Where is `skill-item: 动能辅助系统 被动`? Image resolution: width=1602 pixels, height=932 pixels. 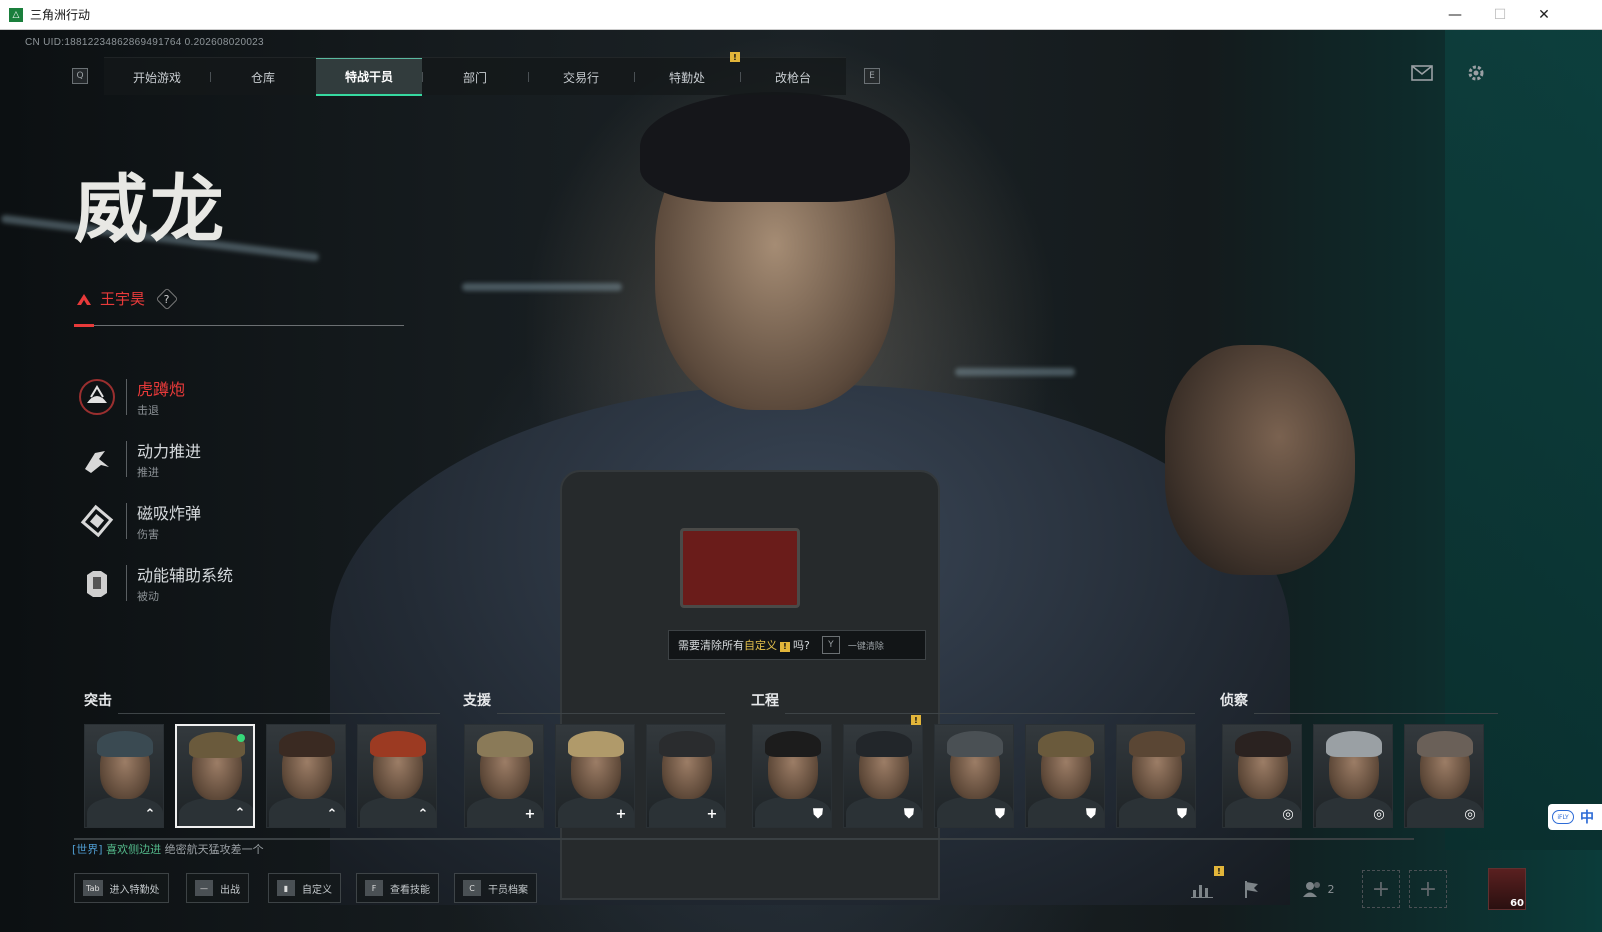 skill-item: 动能辅助系统 被动 is located at coordinates (214, 583).